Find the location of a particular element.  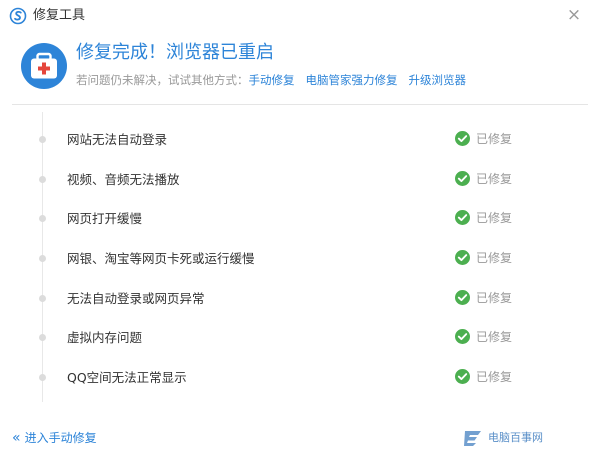

alternative-prompt: 若问题仍未解决，试试其他方式： is located at coordinates (162, 80).